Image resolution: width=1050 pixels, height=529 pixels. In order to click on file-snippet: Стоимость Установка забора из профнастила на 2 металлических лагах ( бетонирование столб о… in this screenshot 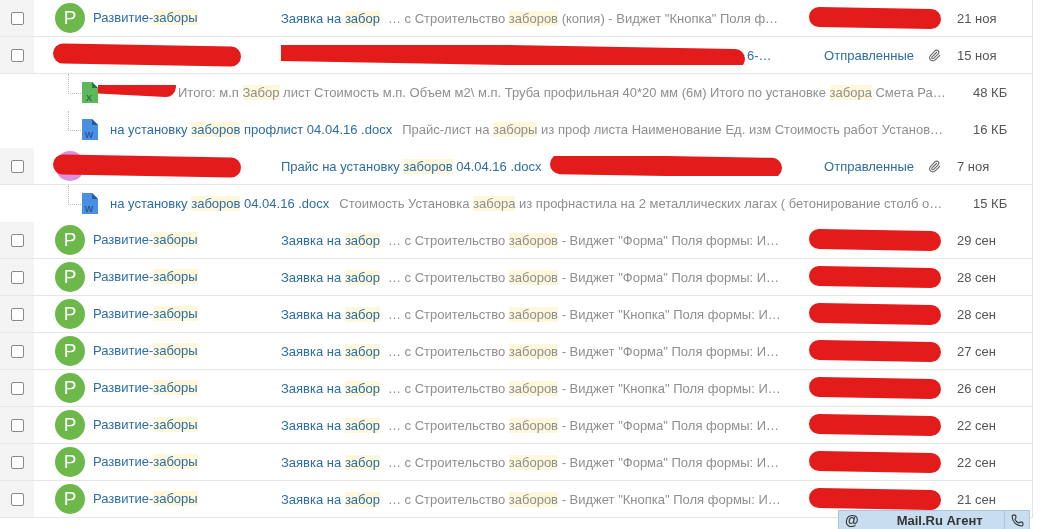, I will do `click(641, 203)`.